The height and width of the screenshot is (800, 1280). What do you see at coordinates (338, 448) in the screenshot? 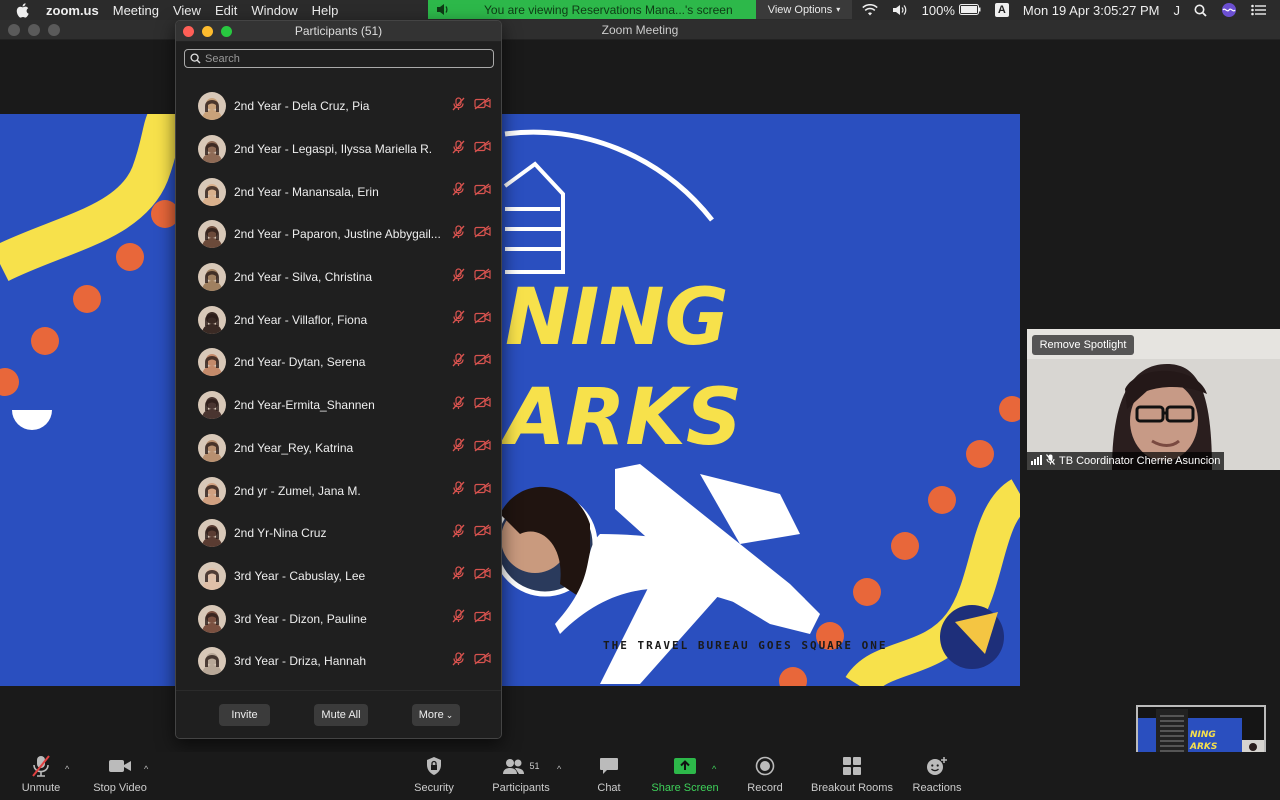
I see `participant-row: 2nd Year_Rey, Katrina` at bounding box center [338, 448].